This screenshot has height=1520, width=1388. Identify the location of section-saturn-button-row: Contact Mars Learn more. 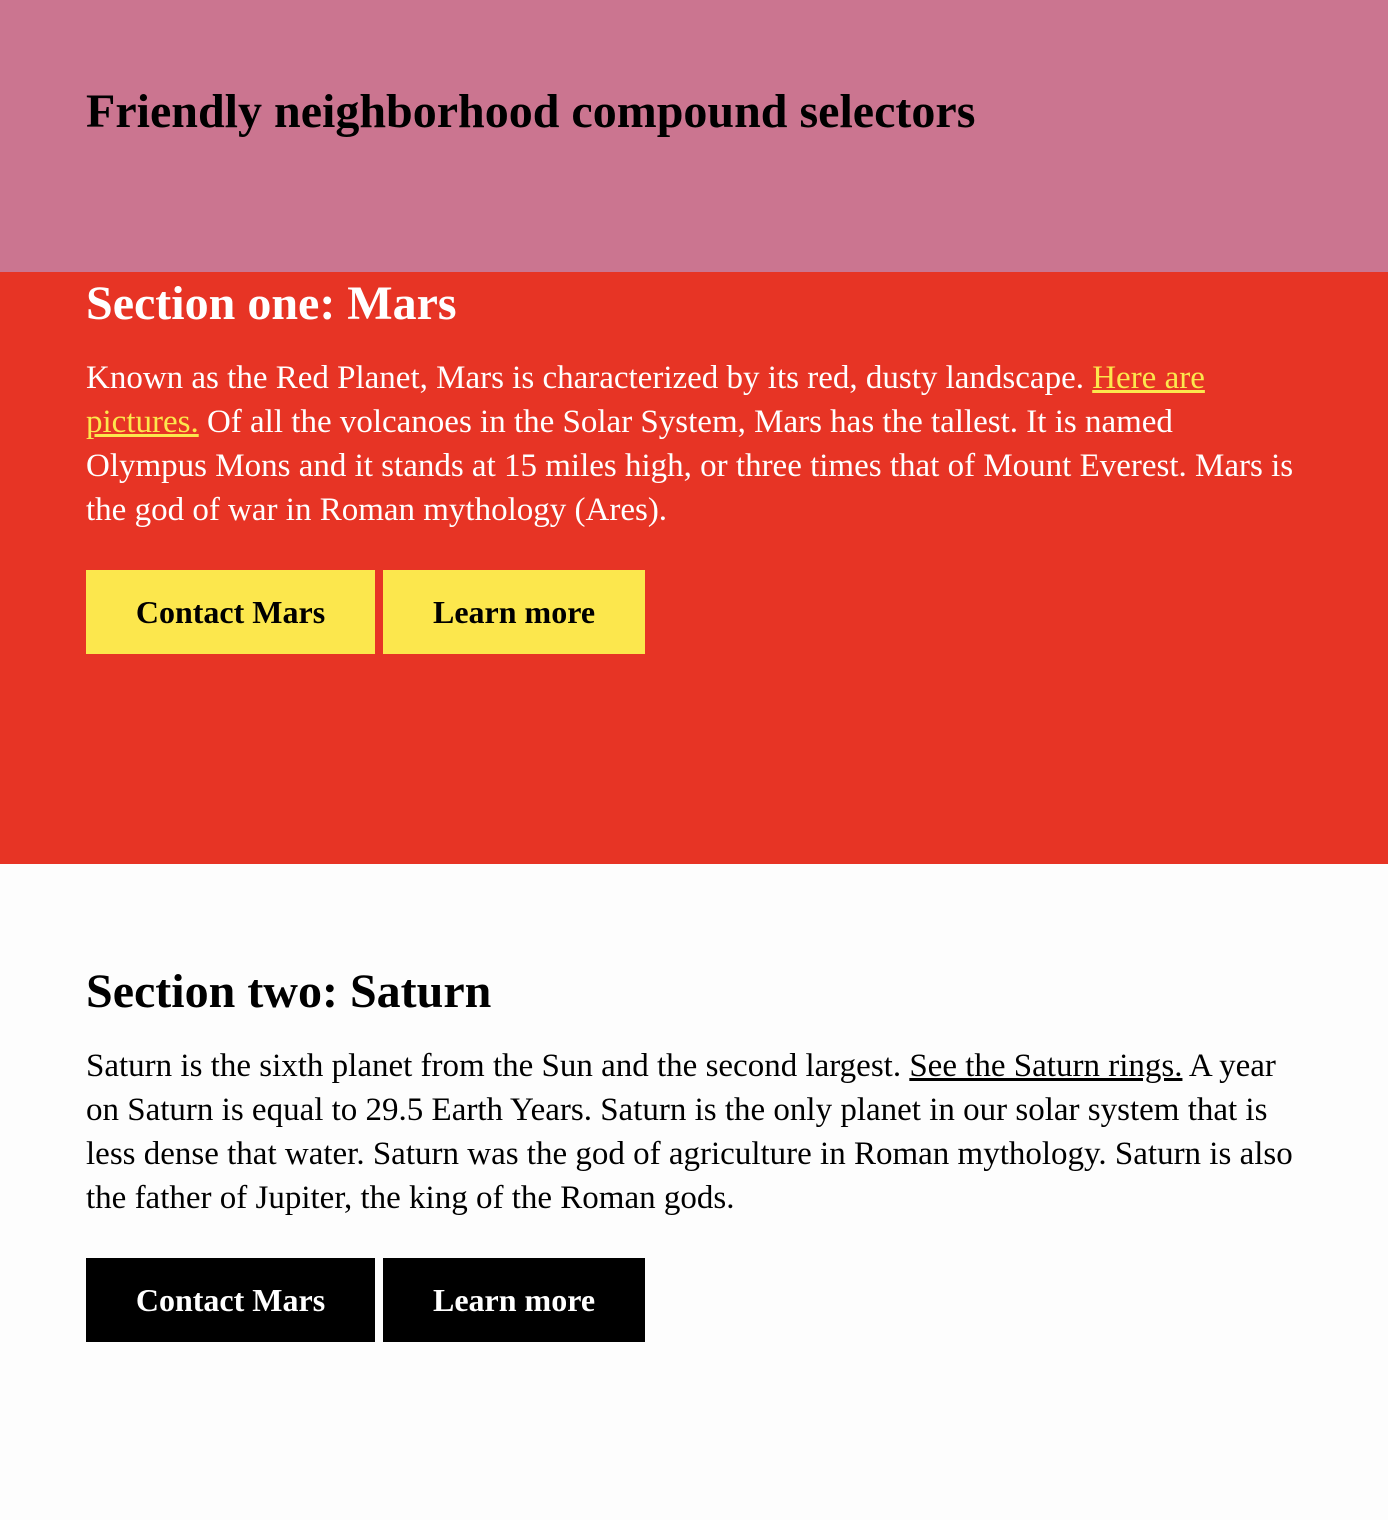
(694, 1300).